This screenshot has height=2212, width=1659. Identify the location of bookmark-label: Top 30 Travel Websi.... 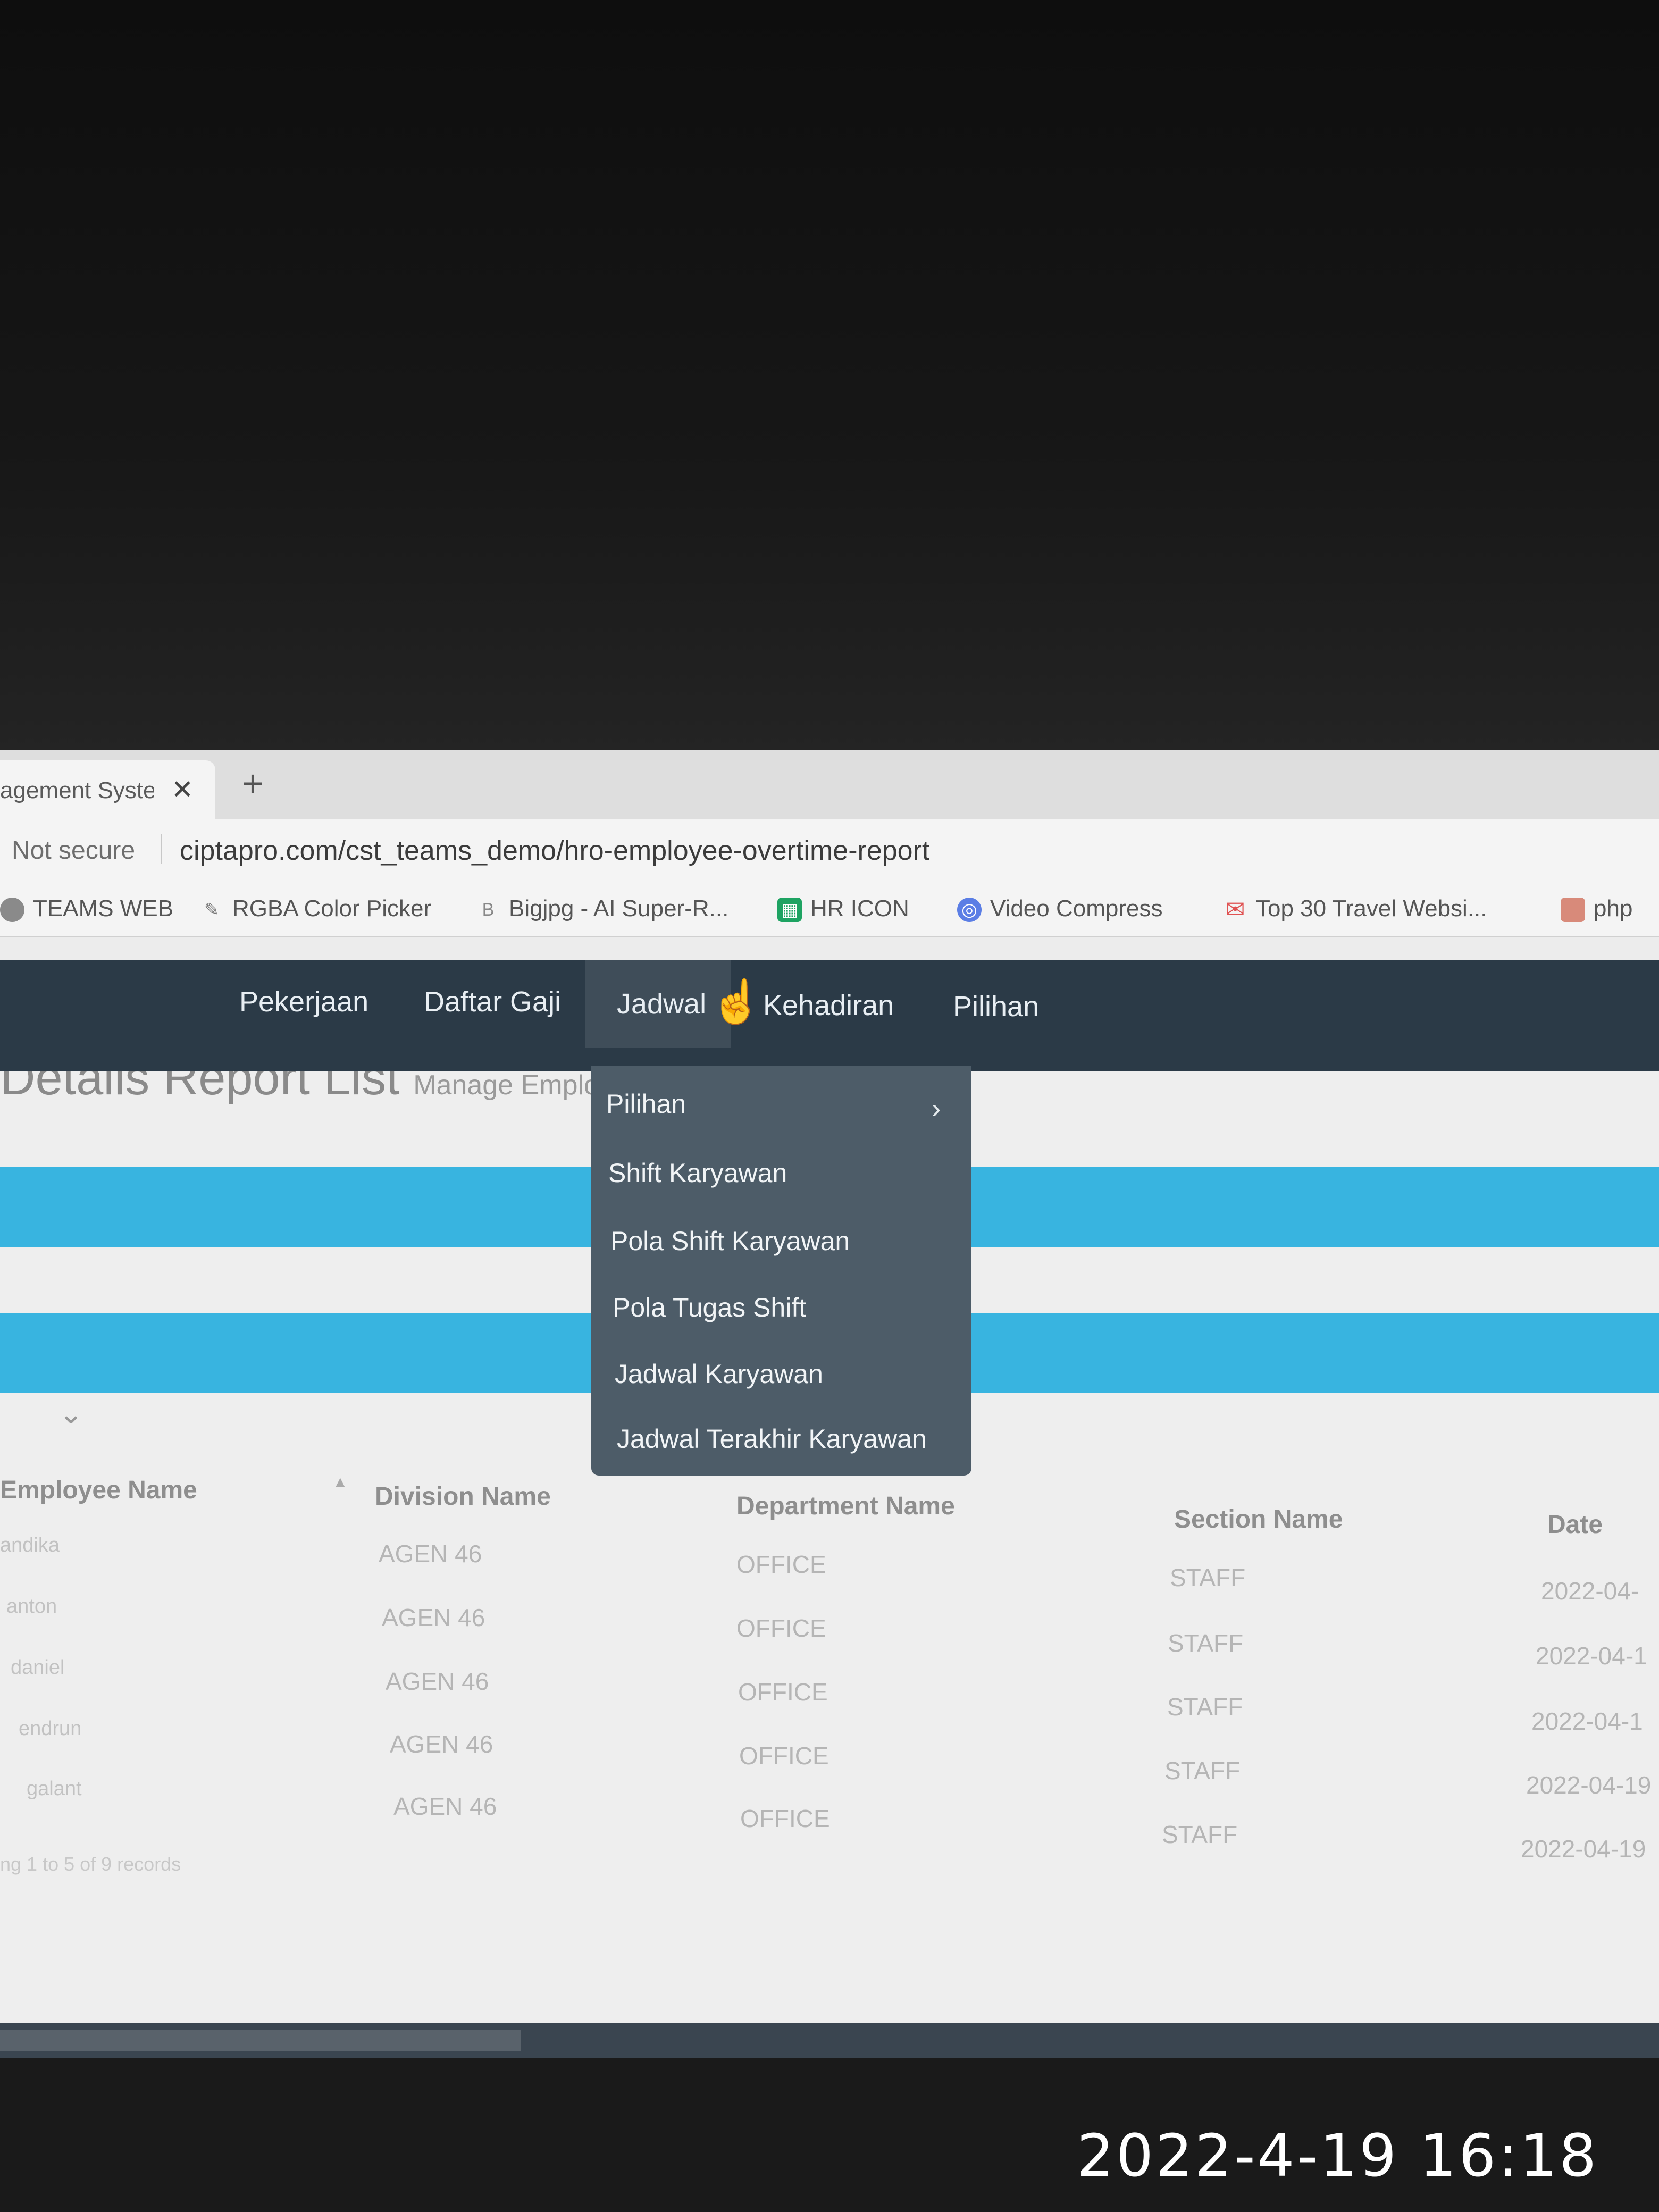
(1371, 908).